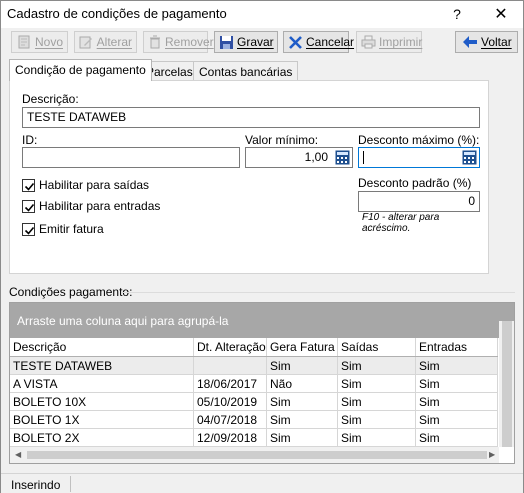 The height and width of the screenshot is (493, 524). Describe the element at coordinates (363, 157) in the screenshot. I see `text-caret` at that location.